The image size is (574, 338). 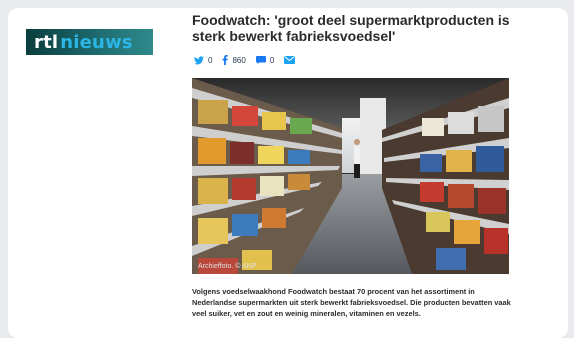 What do you see at coordinates (210, 60) in the screenshot?
I see `twitter-count: 0` at bounding box center [210, 60].